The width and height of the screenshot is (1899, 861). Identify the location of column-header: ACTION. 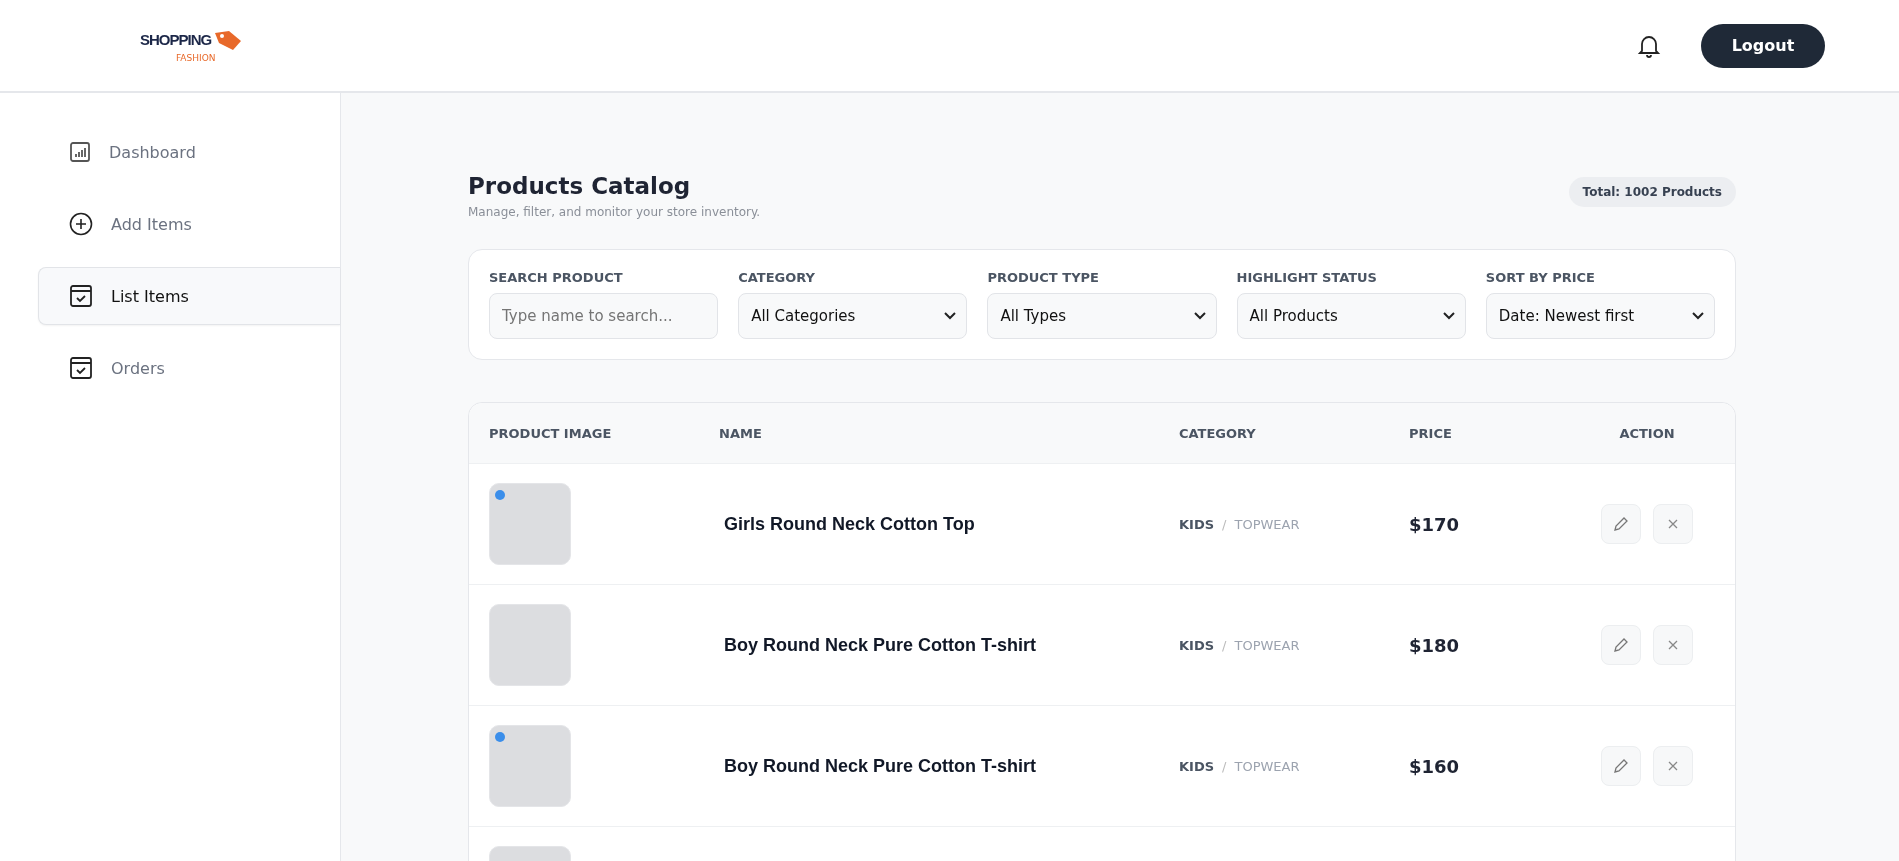
(1647, 433).